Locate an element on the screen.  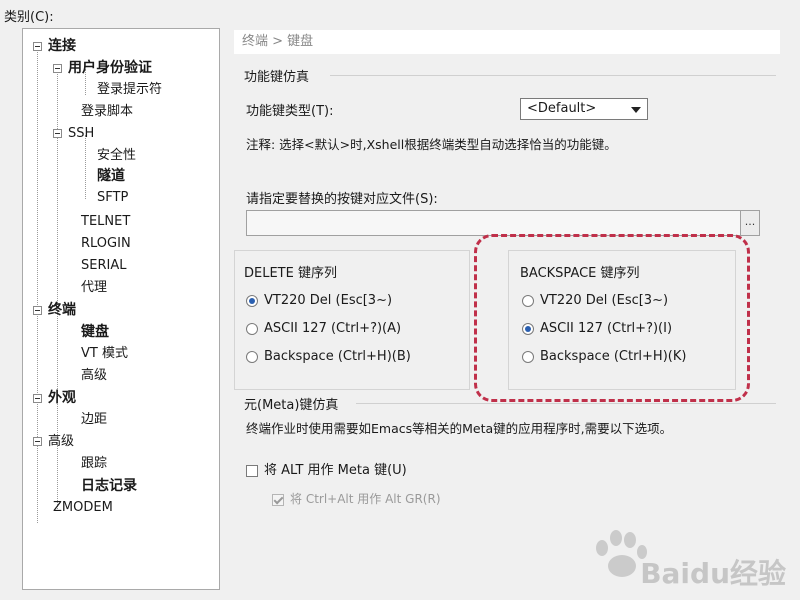
tree-item-label: 跟踪 is located at coordinates (94, 463).